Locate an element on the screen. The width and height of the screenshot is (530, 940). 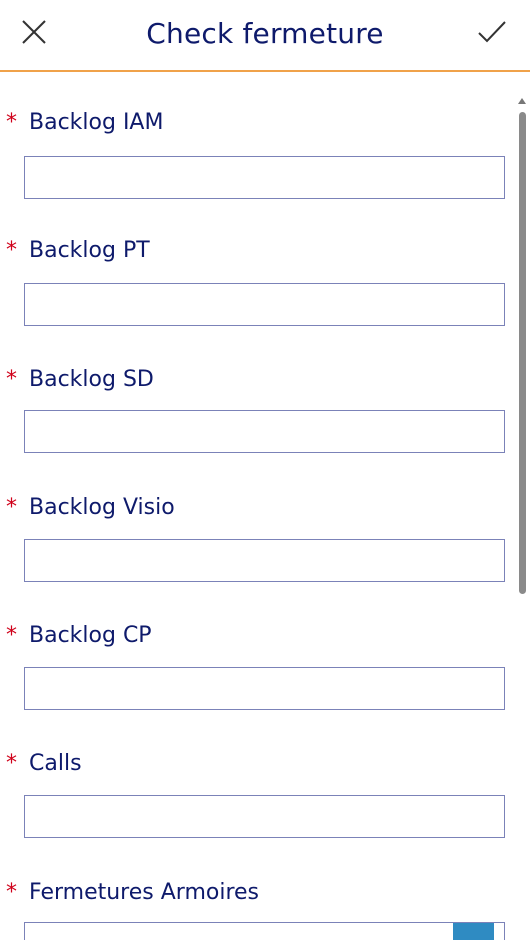
field-label-row: * Backlog Visio is located at coordinates (90, 508).